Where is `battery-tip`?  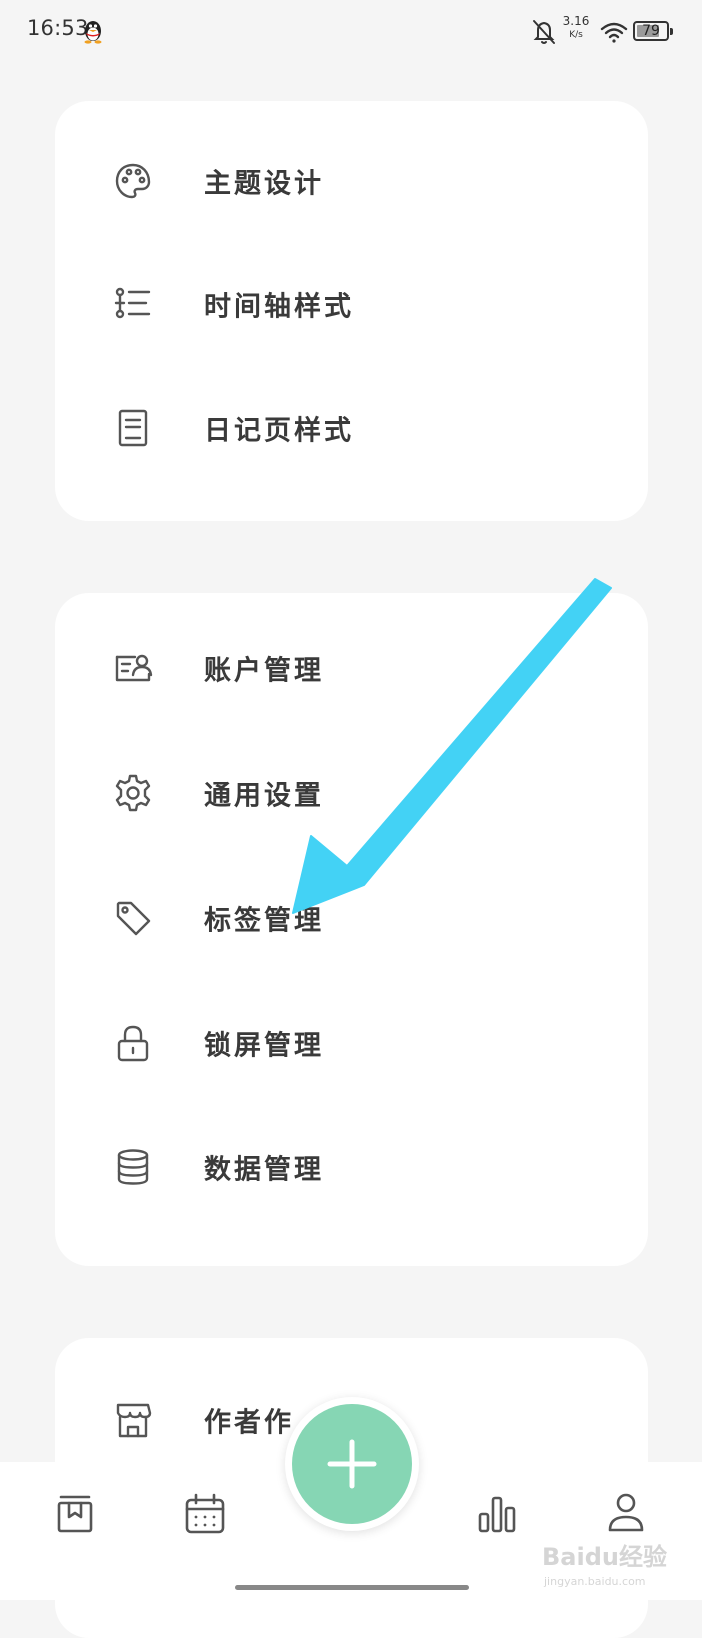 battery-tip is located at coordinates (671, 31).